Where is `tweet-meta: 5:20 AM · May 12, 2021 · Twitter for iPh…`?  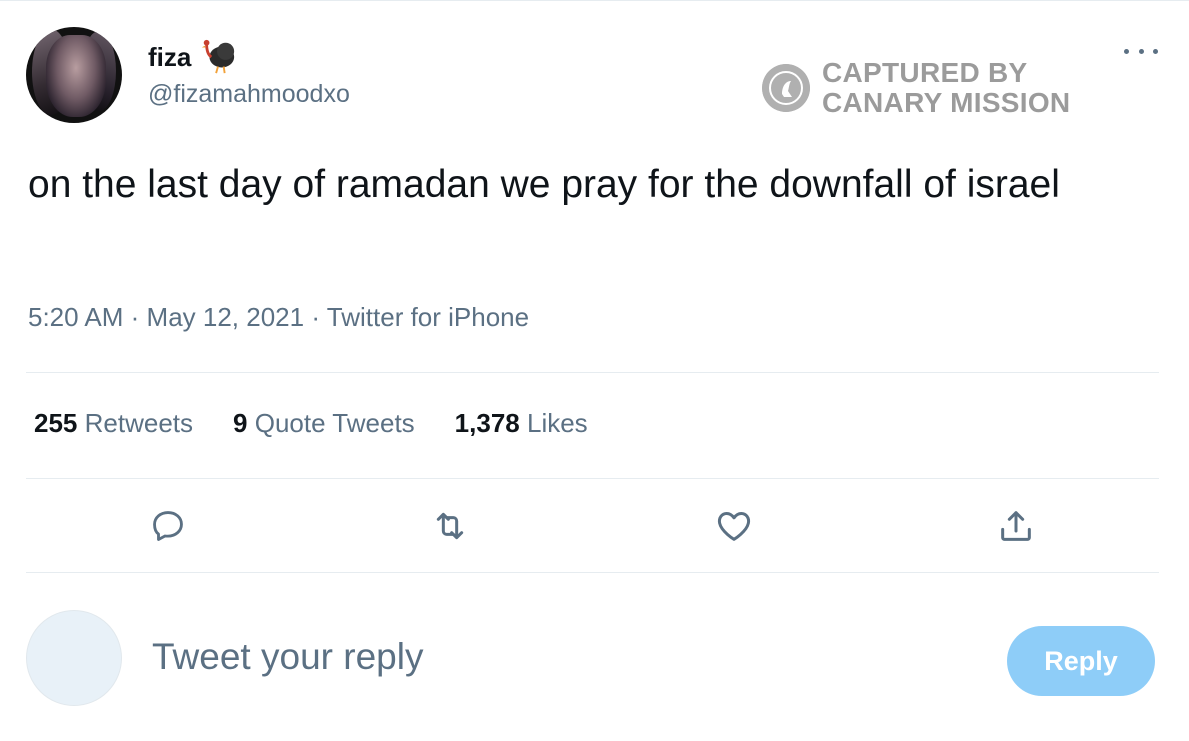
tweet-meta: 5:20 AM · May 12, 2021 · Twitter for iPh… is located at coordinates (278, 317).